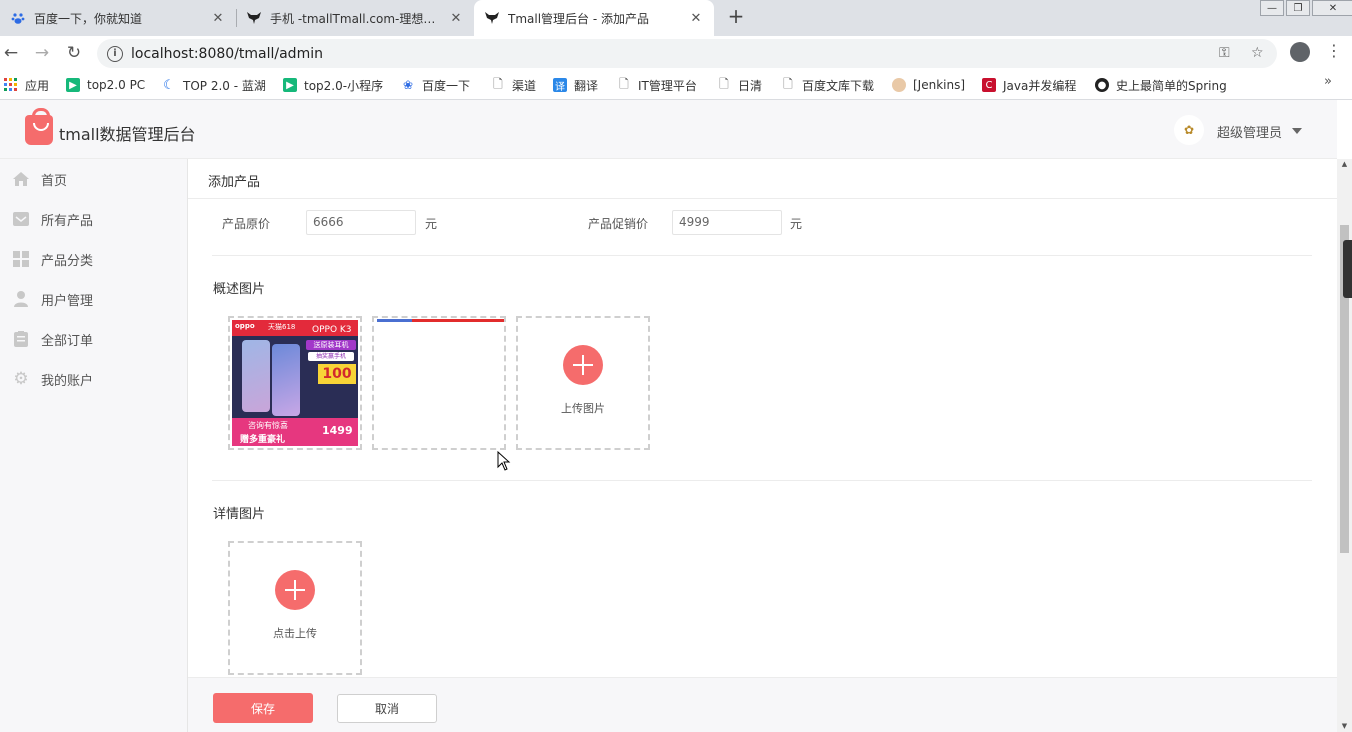 The width and height of the screenshot is (1352, 732). I want to click on tab-title: 百度一下，你就知道, so click(88, 18).